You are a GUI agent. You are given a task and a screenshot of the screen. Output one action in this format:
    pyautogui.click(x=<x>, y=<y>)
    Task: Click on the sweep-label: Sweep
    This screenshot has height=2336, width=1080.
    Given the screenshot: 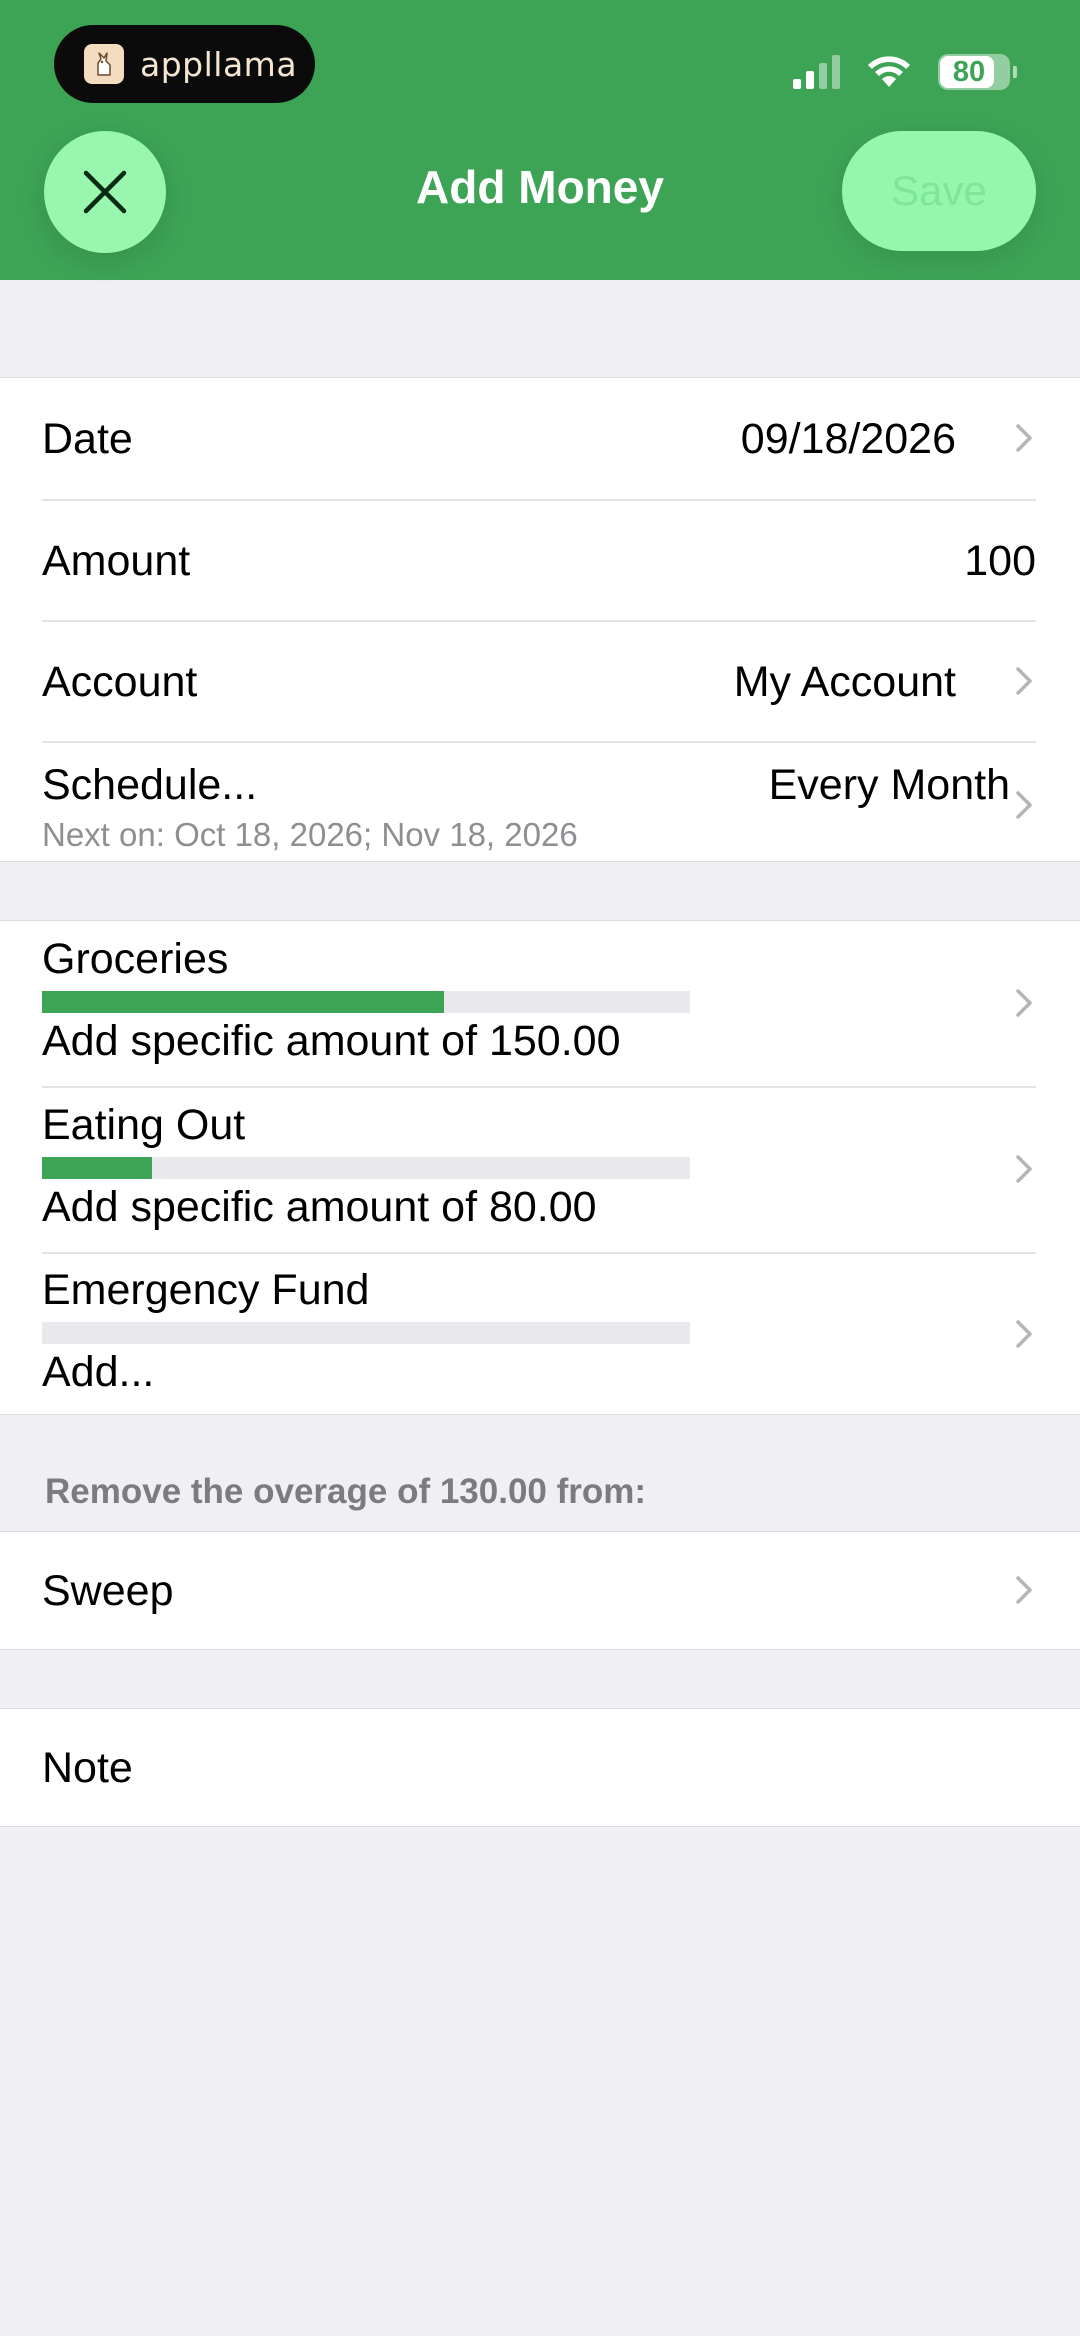 What is the action you would take?
    pyautogui.click(x=108, y=1591)
    